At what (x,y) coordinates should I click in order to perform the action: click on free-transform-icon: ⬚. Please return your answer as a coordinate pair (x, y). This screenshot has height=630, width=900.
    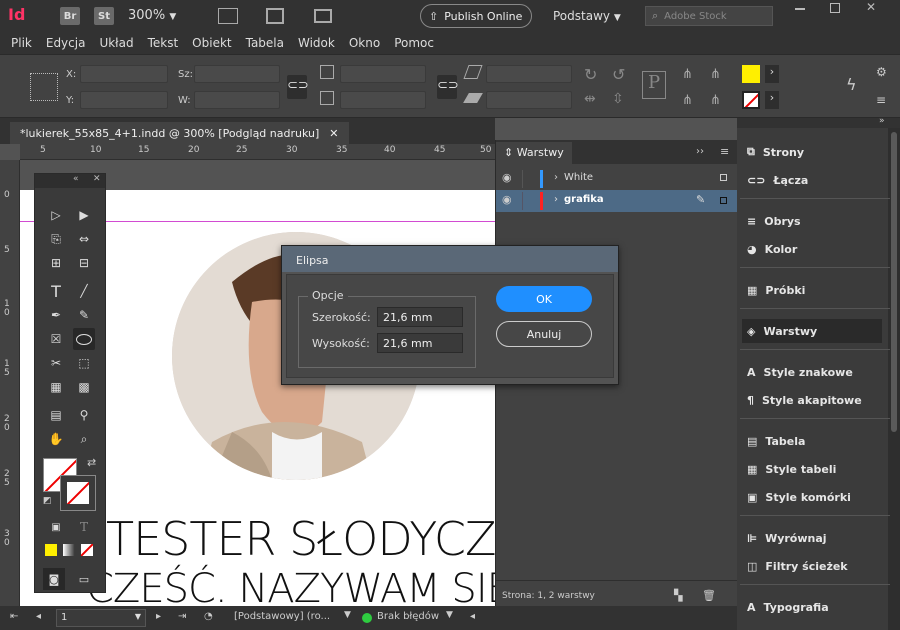
    Looking at the image, I should click on (84, 363).